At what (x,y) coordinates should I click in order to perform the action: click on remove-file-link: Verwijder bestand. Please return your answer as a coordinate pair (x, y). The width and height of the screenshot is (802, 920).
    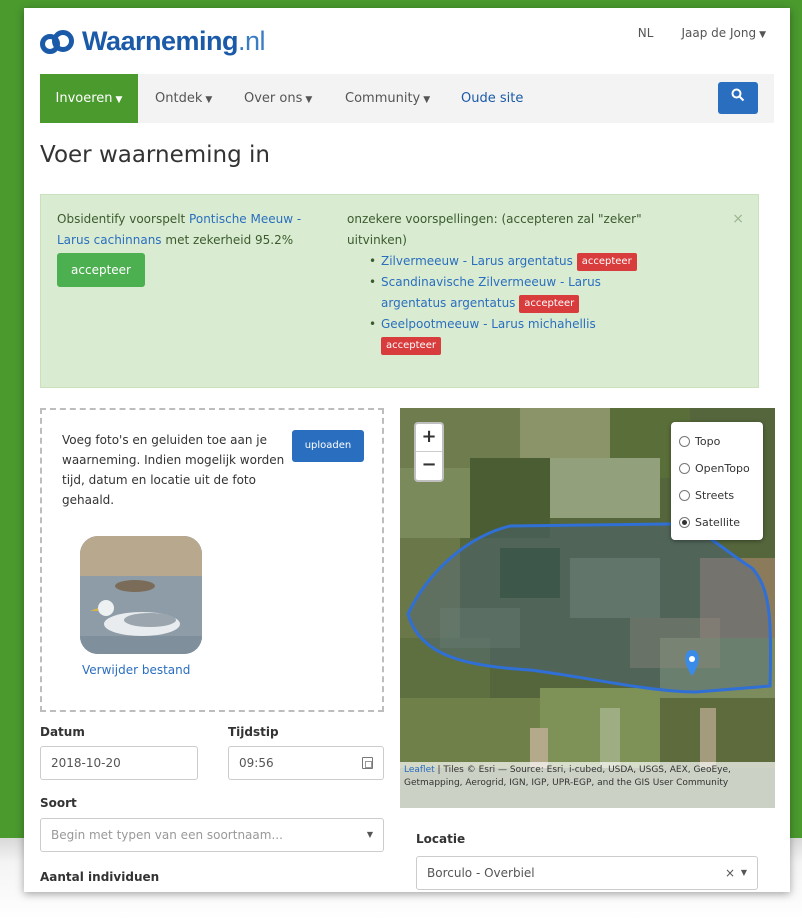
    Looking at the image, I should click on (136, 670).